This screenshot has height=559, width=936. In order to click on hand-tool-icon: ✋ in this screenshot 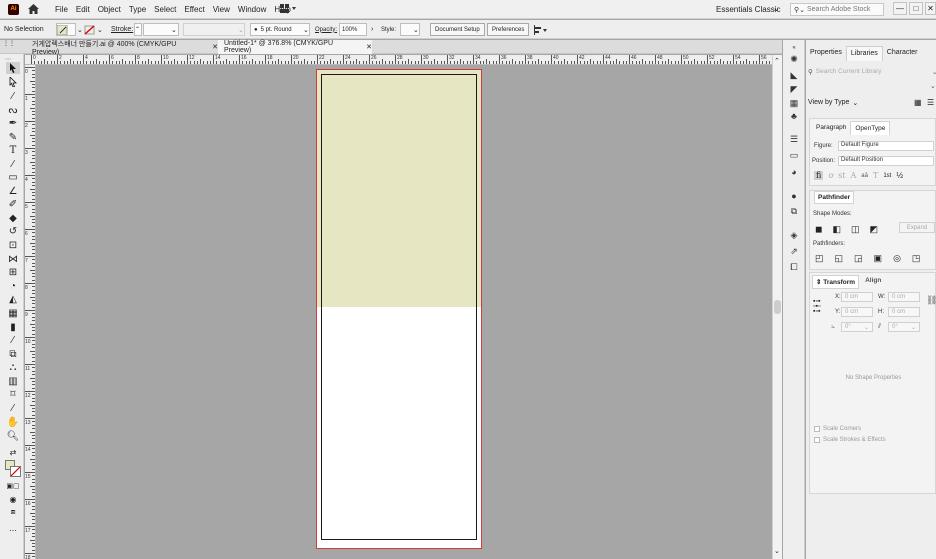, I will do `click(13, 422)`.